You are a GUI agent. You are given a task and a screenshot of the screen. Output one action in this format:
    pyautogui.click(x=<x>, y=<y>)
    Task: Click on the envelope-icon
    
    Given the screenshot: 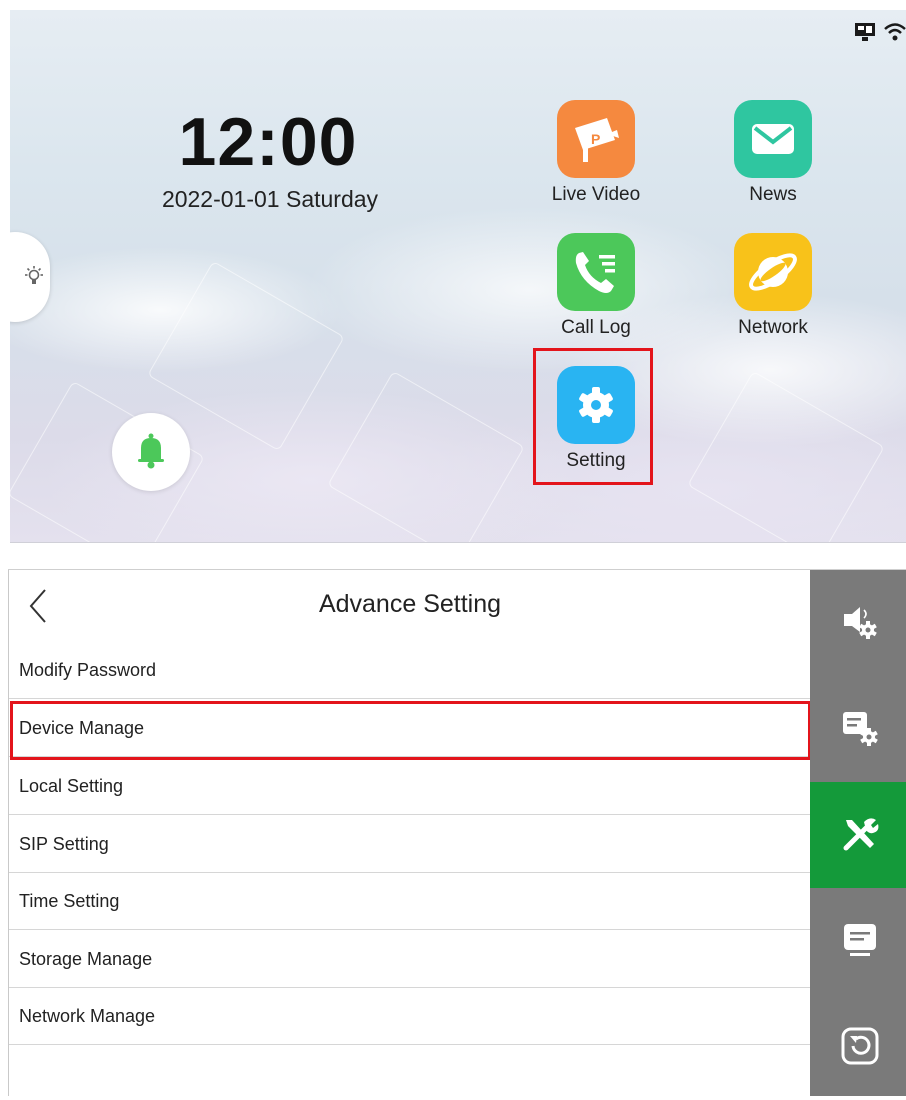 What is the action you would take?
    pyautogui.click(x=773, y=139)
    